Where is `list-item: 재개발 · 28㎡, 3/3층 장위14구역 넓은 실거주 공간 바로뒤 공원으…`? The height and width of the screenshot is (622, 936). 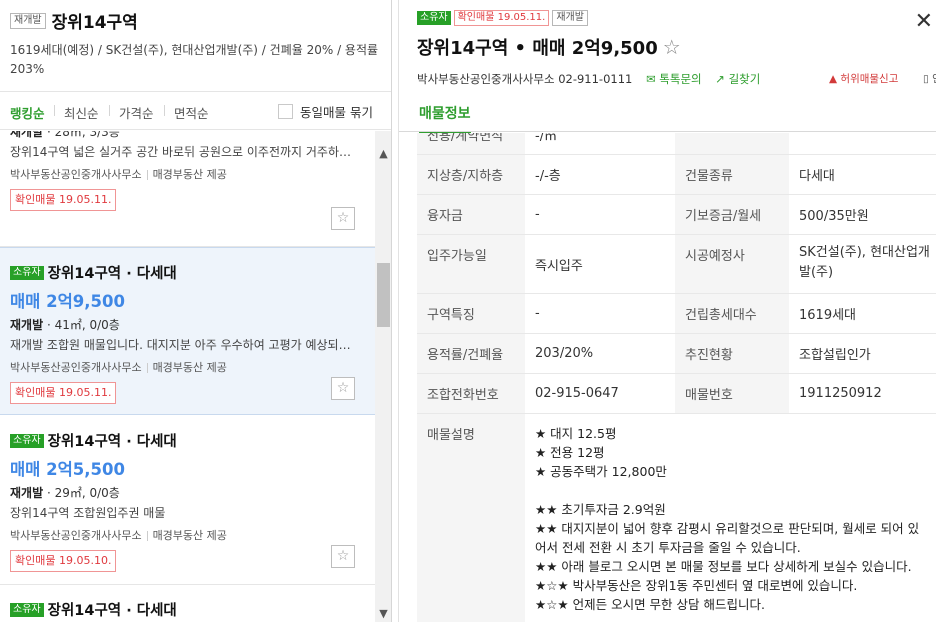
list-item: 재개발 · 28㎡, 3/3층 장위14구역 넓은 실거주 공간 바로뒤 공원으… is located at coordinates (187, 189).